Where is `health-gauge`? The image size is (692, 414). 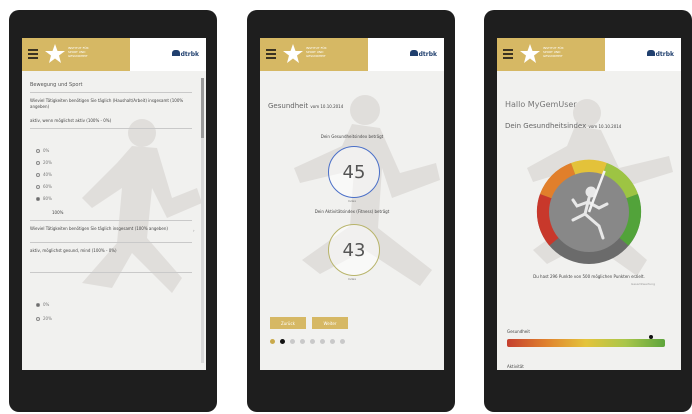 health-gauge is located at coordinates (589, 211).